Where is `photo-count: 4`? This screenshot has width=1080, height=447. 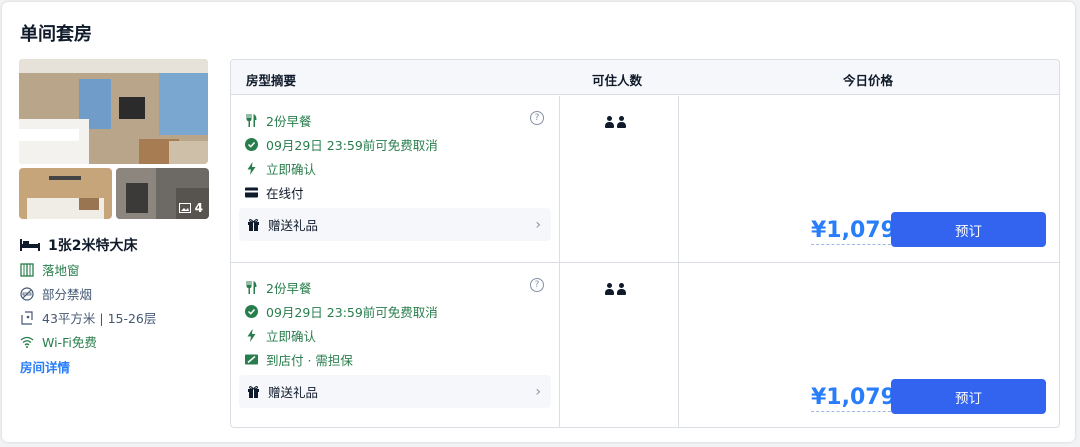 photo-count: 4 is located at coordinates (190, 208).